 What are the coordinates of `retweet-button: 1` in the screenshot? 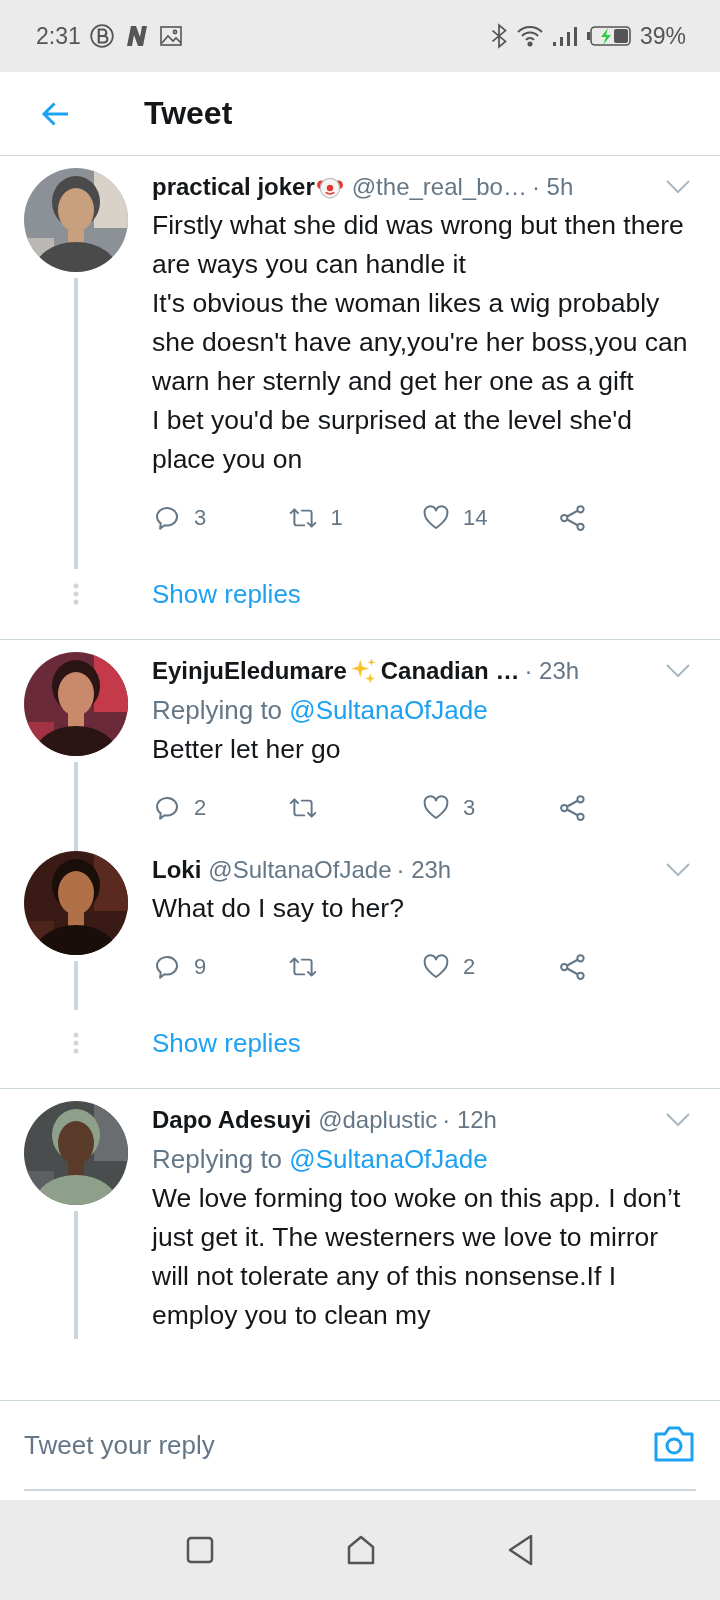 It's located at (354, 518).